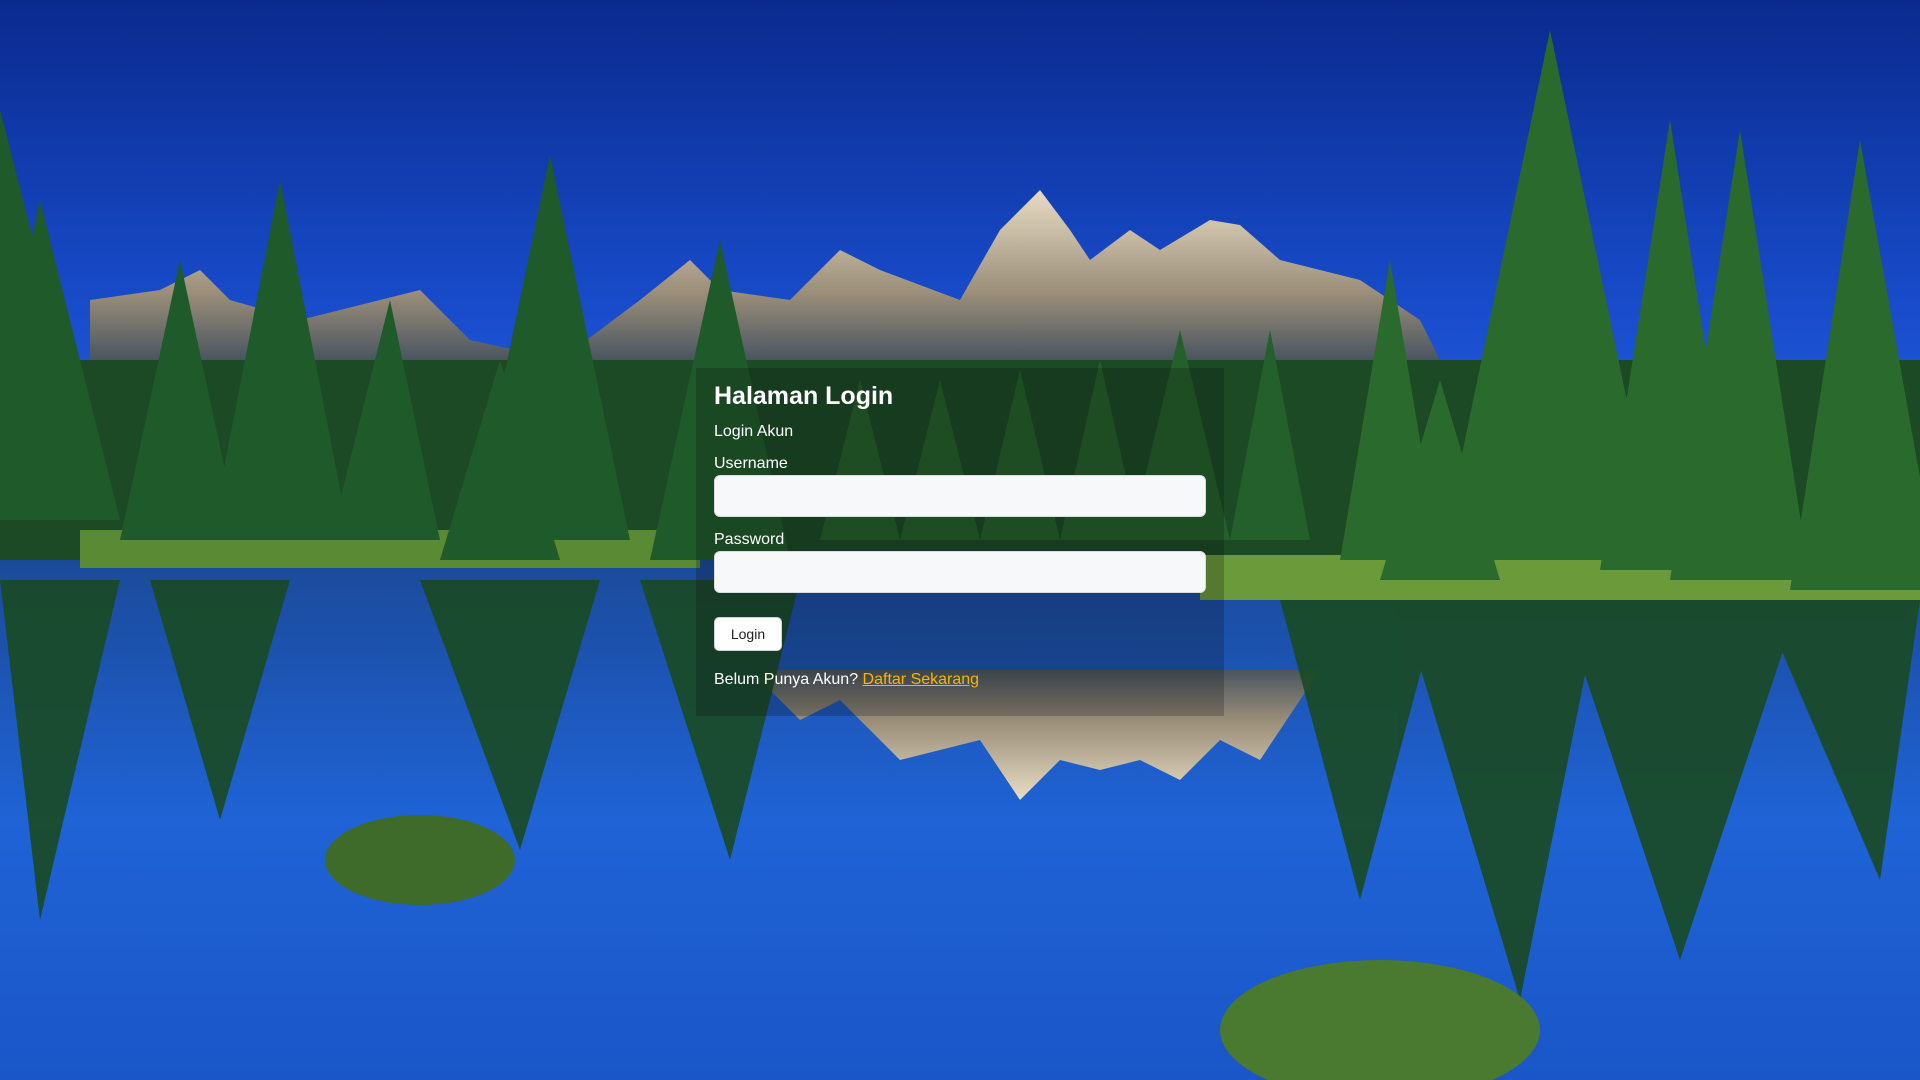 The width and height of the screenshot is (1920, 1080). Describe the element at coordinates (804, 396) in the screenshot. I see `page-title: Halaman Login` at that location.